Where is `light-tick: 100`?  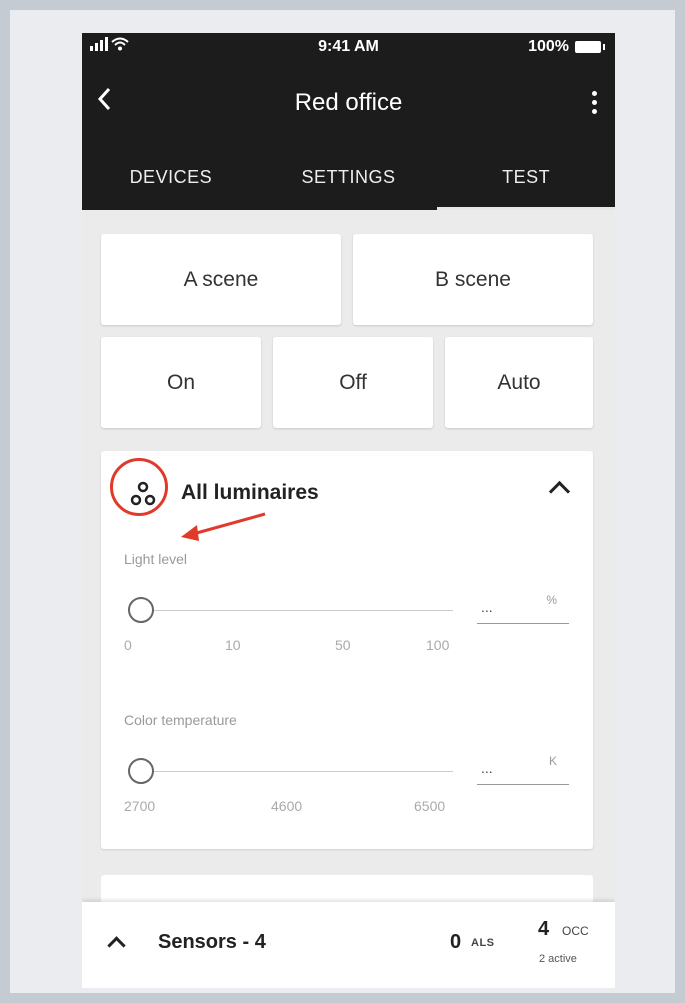
light-tick: 100 is located at coordinates (438, 645).